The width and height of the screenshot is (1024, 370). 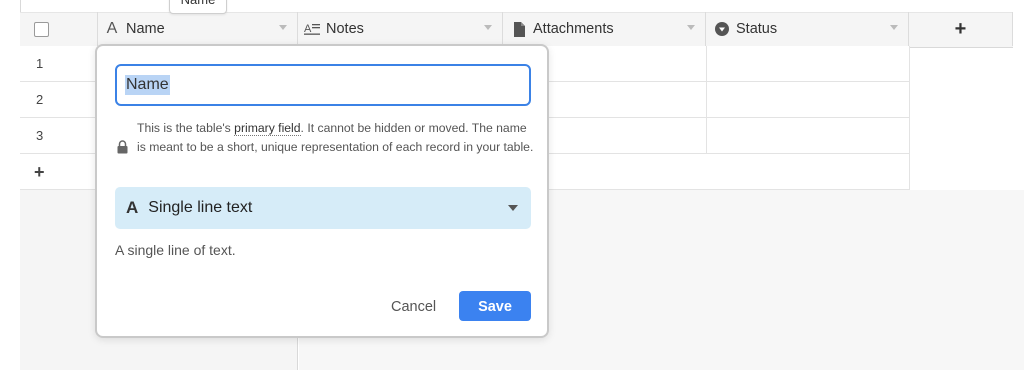 What do you see at coordinates (122, 147) in the screenshot?
I see `lock-icon` at bounding box center [122, 147].